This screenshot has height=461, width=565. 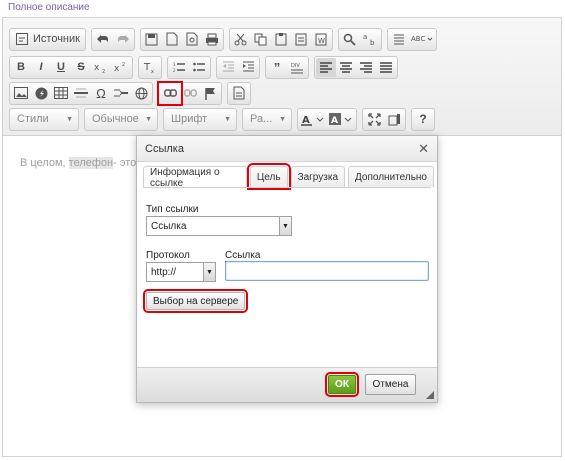 What do you see at coordinates (101, 93) in the screenshot?
I see `special-char-button: Ω` at bounding box center [101, 93].